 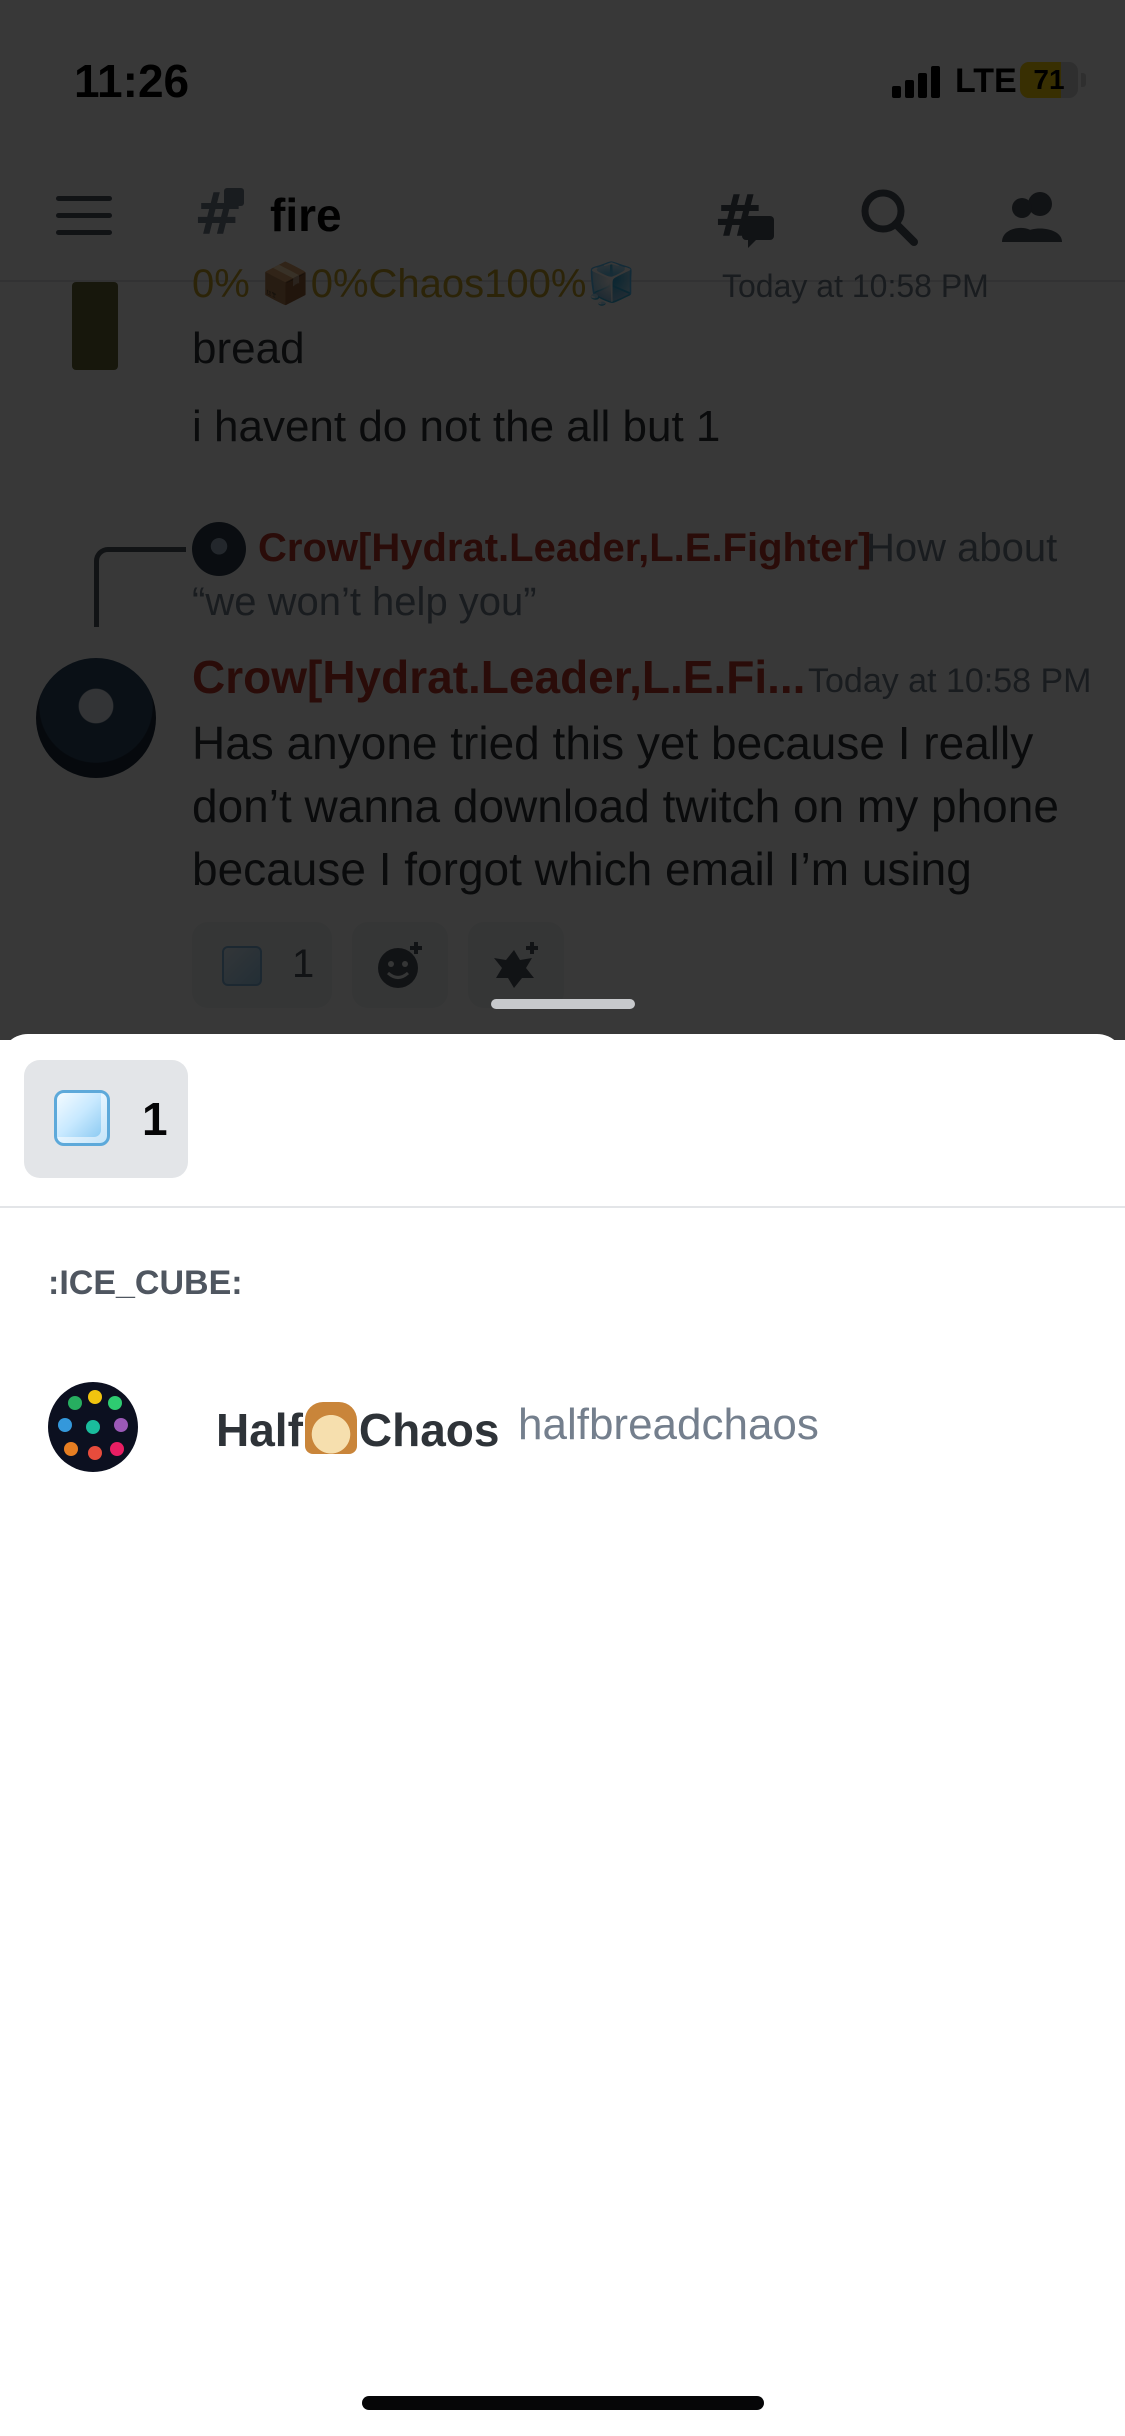 What do you see at coordinates (456, 426) in the screenshot?
I see `message-text: i havent do not the all but 1` at bounding box center [456, 426].